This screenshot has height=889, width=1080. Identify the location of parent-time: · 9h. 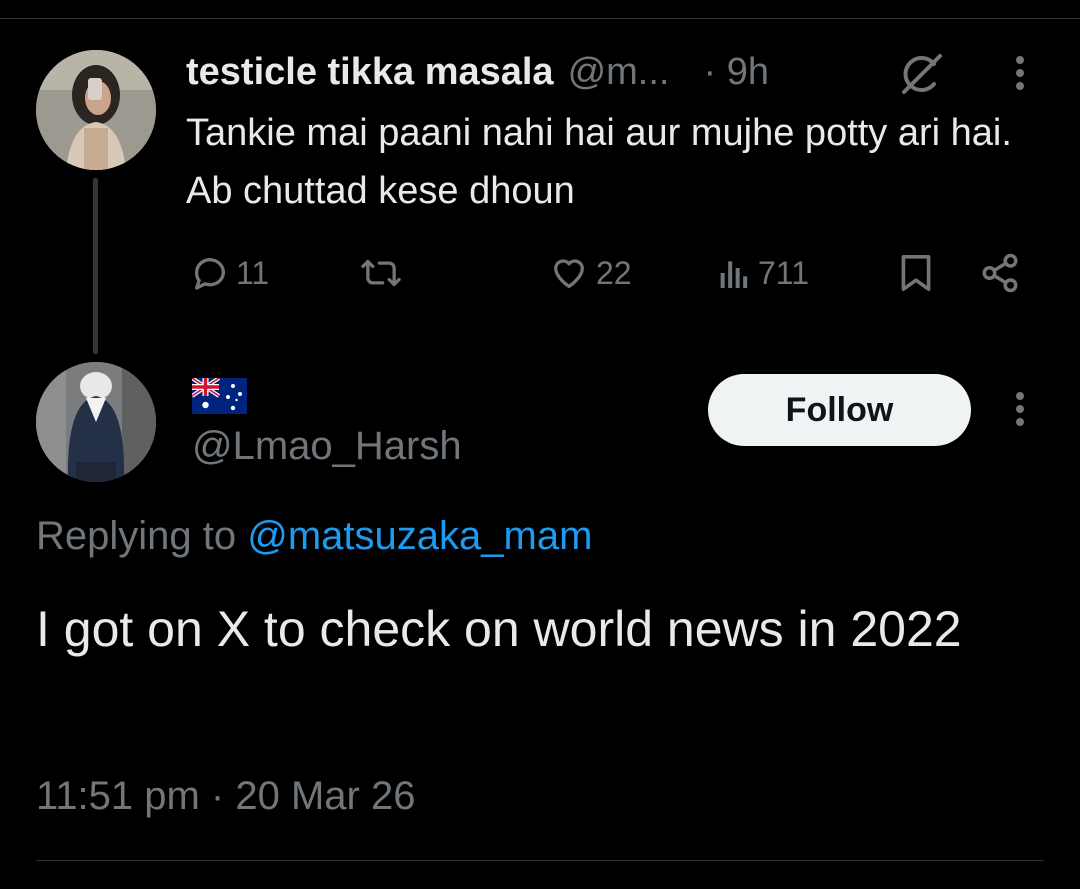
(735, 72).